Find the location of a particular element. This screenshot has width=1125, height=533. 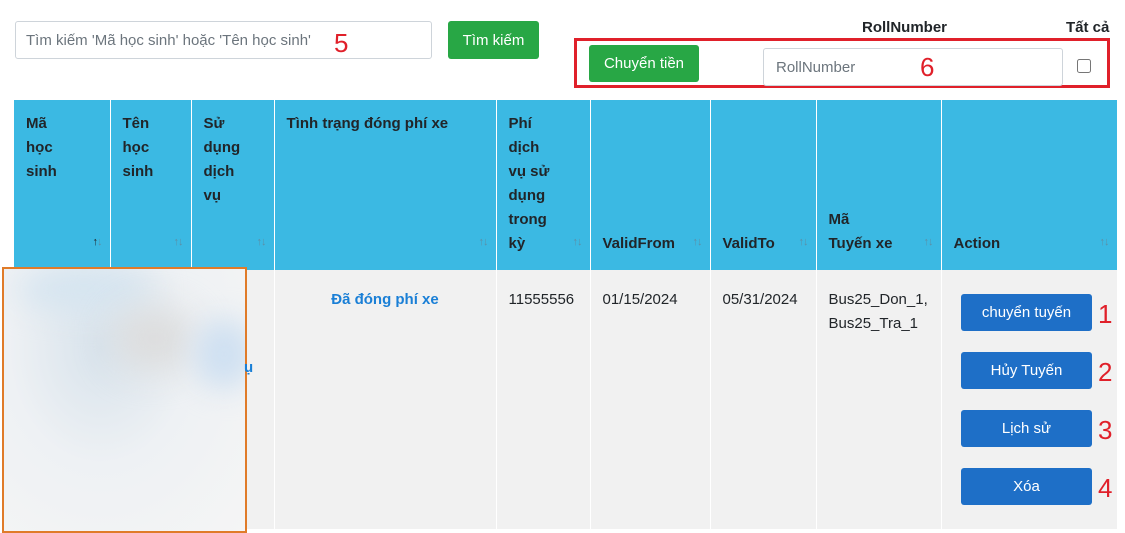

select-all-checkbox is located at coordinates (1084, 66).